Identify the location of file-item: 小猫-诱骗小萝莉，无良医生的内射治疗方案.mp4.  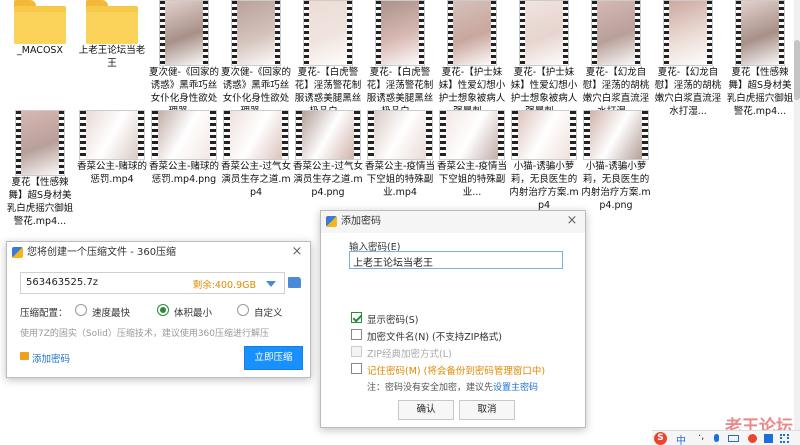
(544, 161).